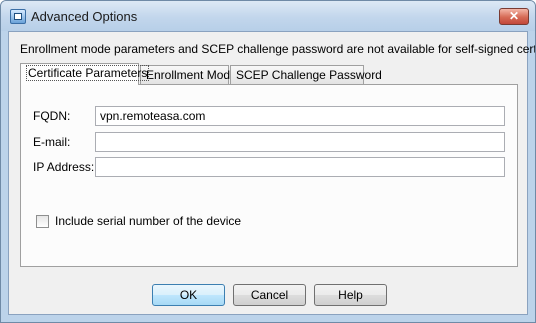  What do you see at coordinates (268, 16) in the screenshot?
I see `title-bar: Advanced Options ✕` at bounding box center [268, 16].